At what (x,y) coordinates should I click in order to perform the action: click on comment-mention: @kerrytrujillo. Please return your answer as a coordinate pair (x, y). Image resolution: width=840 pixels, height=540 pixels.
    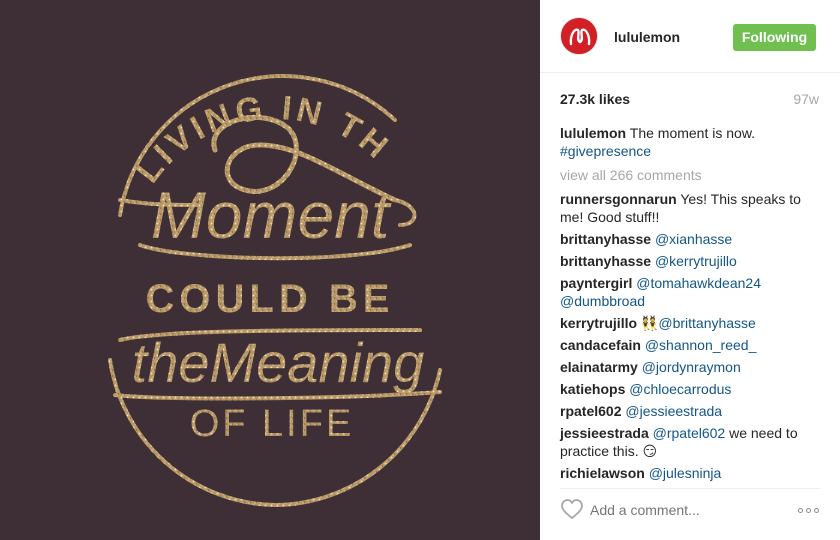
    Looking at the image, I should click on (696, 261).